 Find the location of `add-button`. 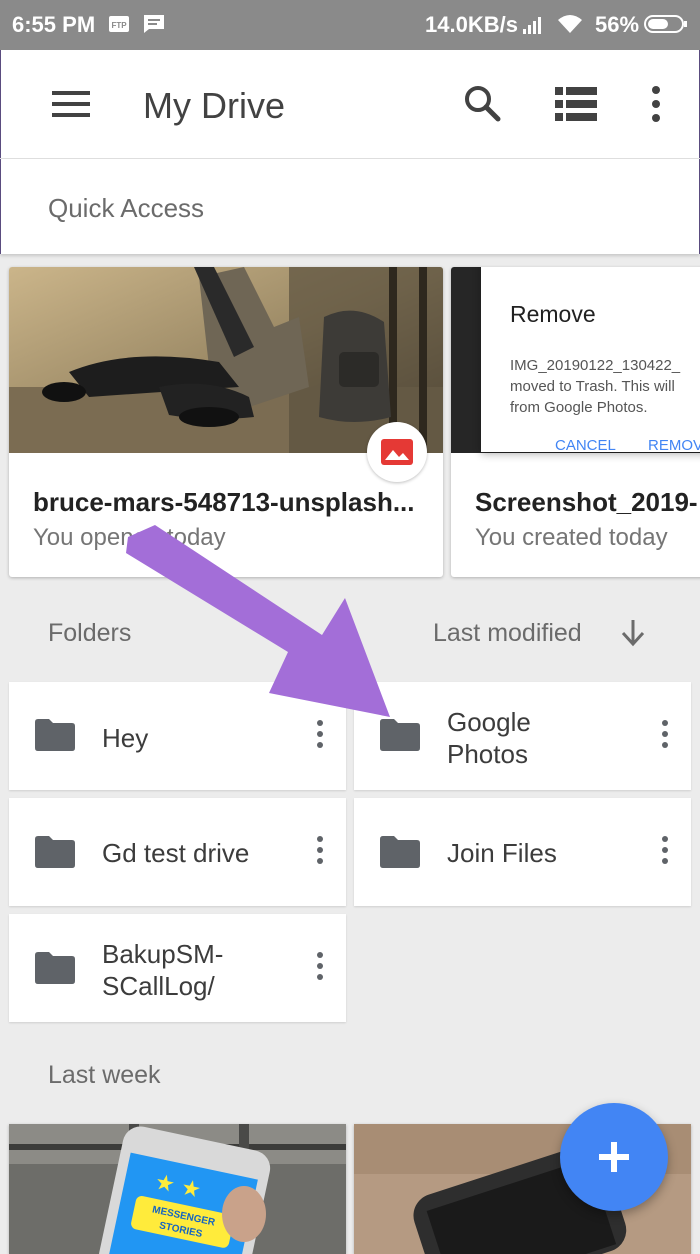

add-button is located at coordinates (614, 1157).